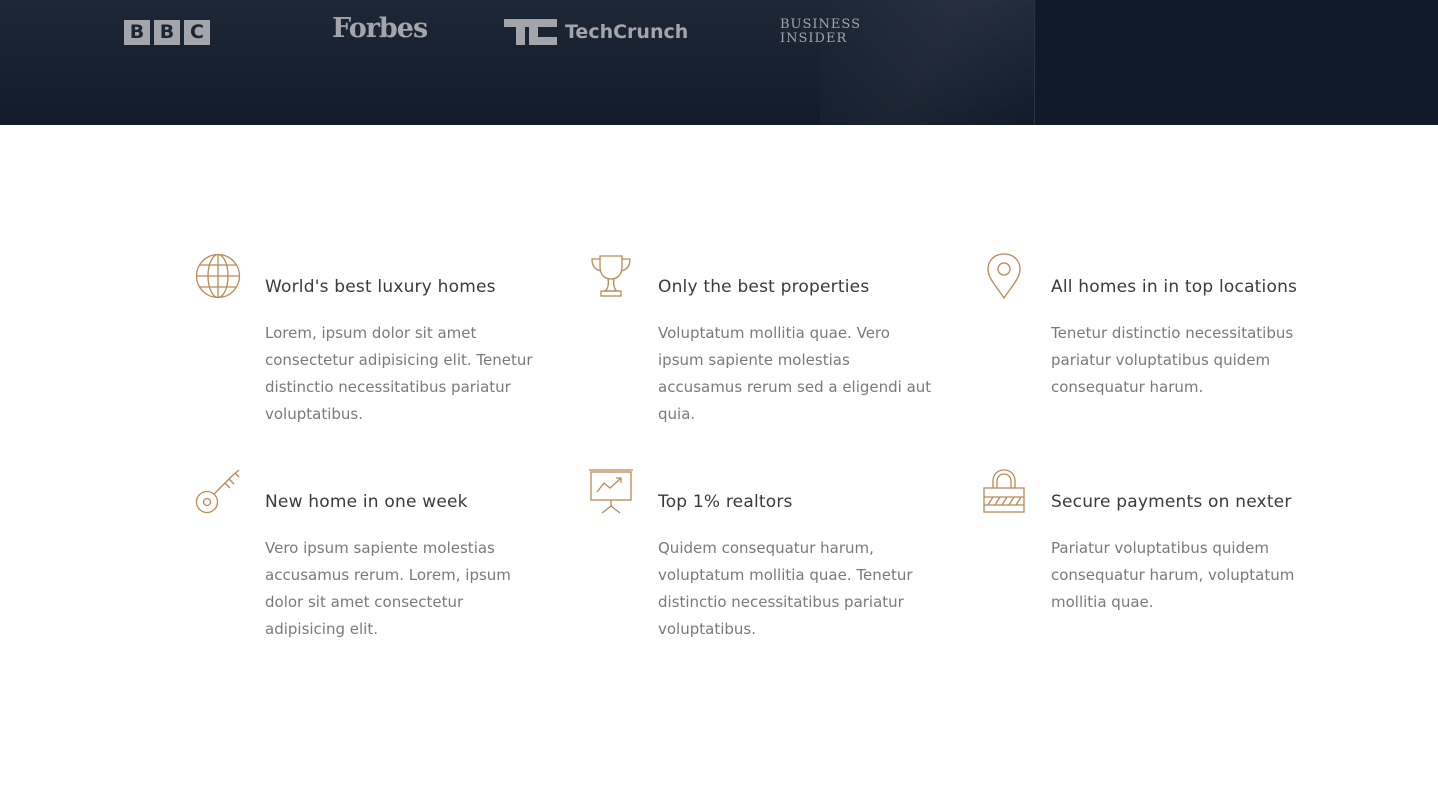 The image size is (1438, 785). What do you see at coordinates (380, 287) in the screenshot?
I see `feature-title: World's best luxury homes` at bounding box center [380, 287].